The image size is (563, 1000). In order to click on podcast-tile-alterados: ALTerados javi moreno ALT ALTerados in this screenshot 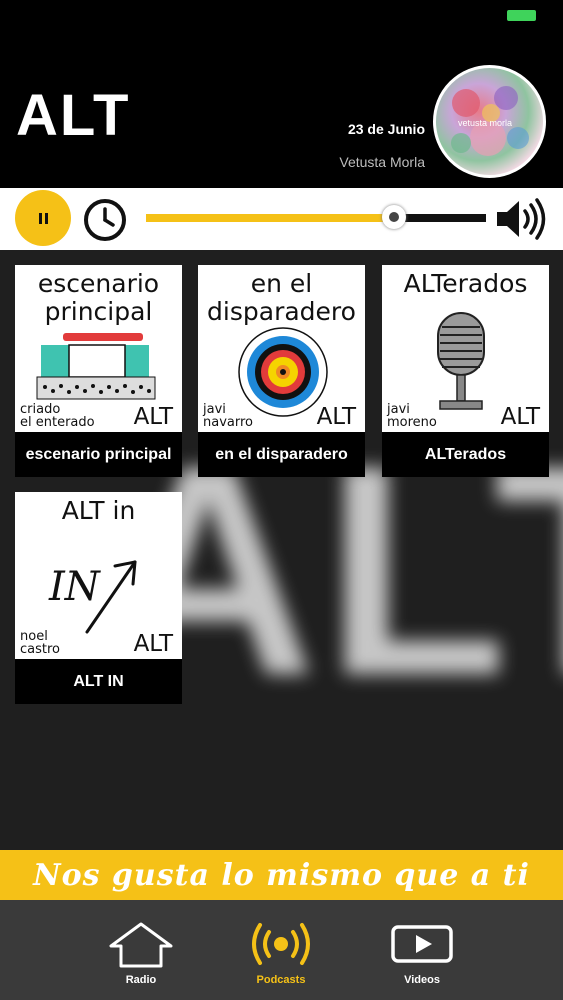, I will do `click(465, 371)`.